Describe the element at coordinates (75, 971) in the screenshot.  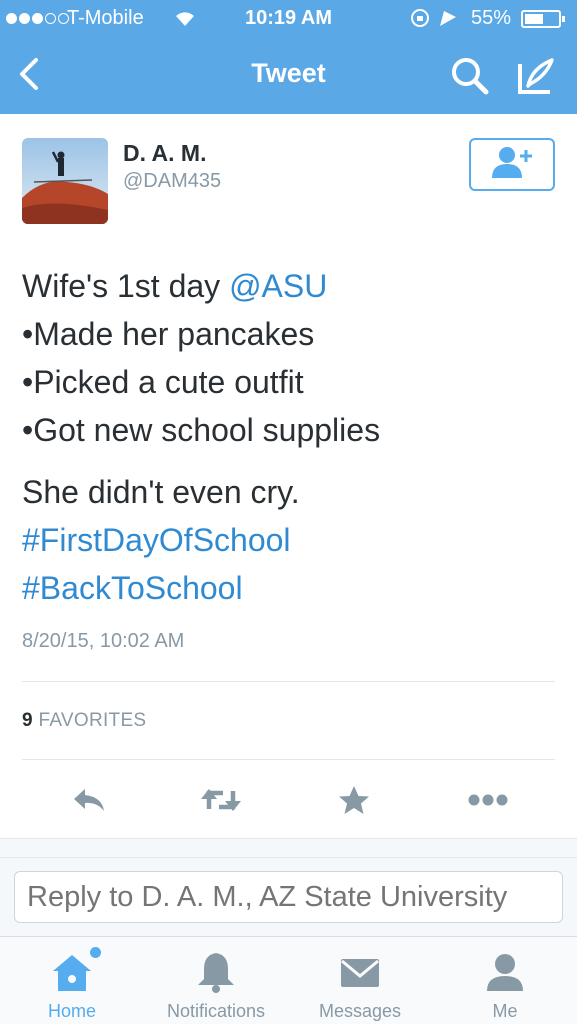
I see `home-icon` at that location.